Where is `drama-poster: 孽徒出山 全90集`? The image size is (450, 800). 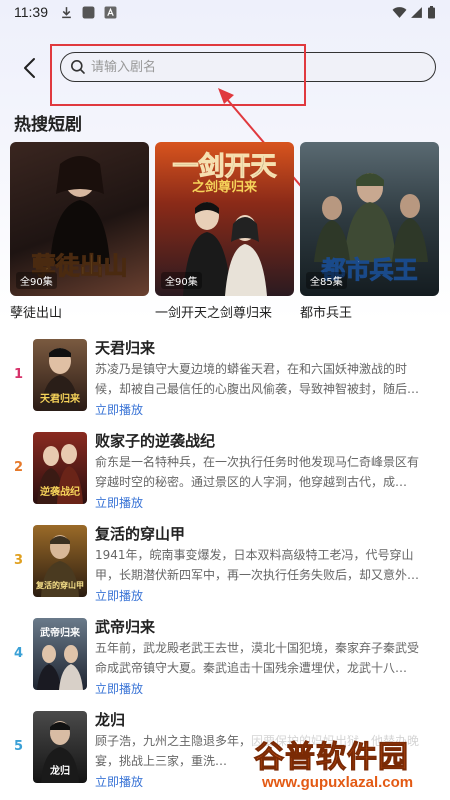
drama-poster: 孽徒出山 全90集 is located at coordinates (79, 219).